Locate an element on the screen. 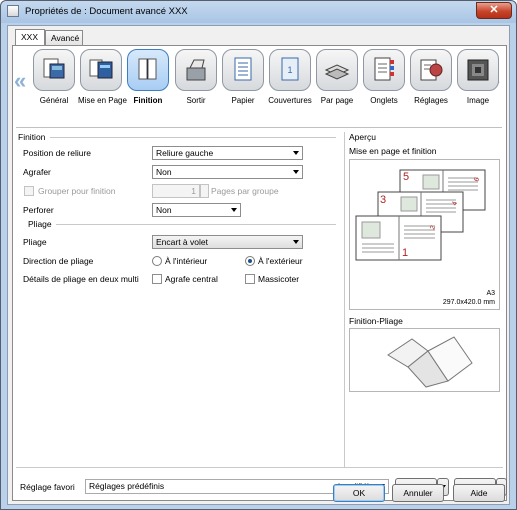 The height and width of the screenshot is (510, 517). ribbon-label-sortir: Sortir is located at coordinates (196, 100).